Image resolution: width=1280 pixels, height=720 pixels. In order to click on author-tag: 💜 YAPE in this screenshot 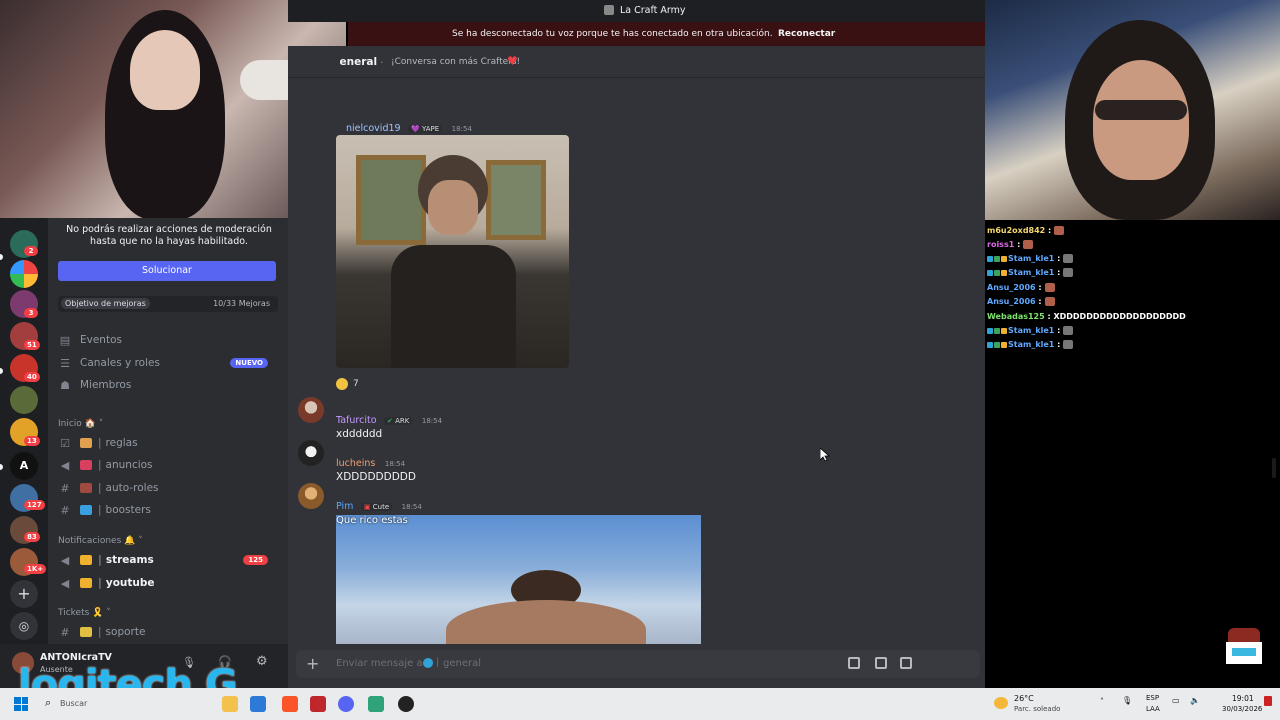, I will do `click(425, 129)`.